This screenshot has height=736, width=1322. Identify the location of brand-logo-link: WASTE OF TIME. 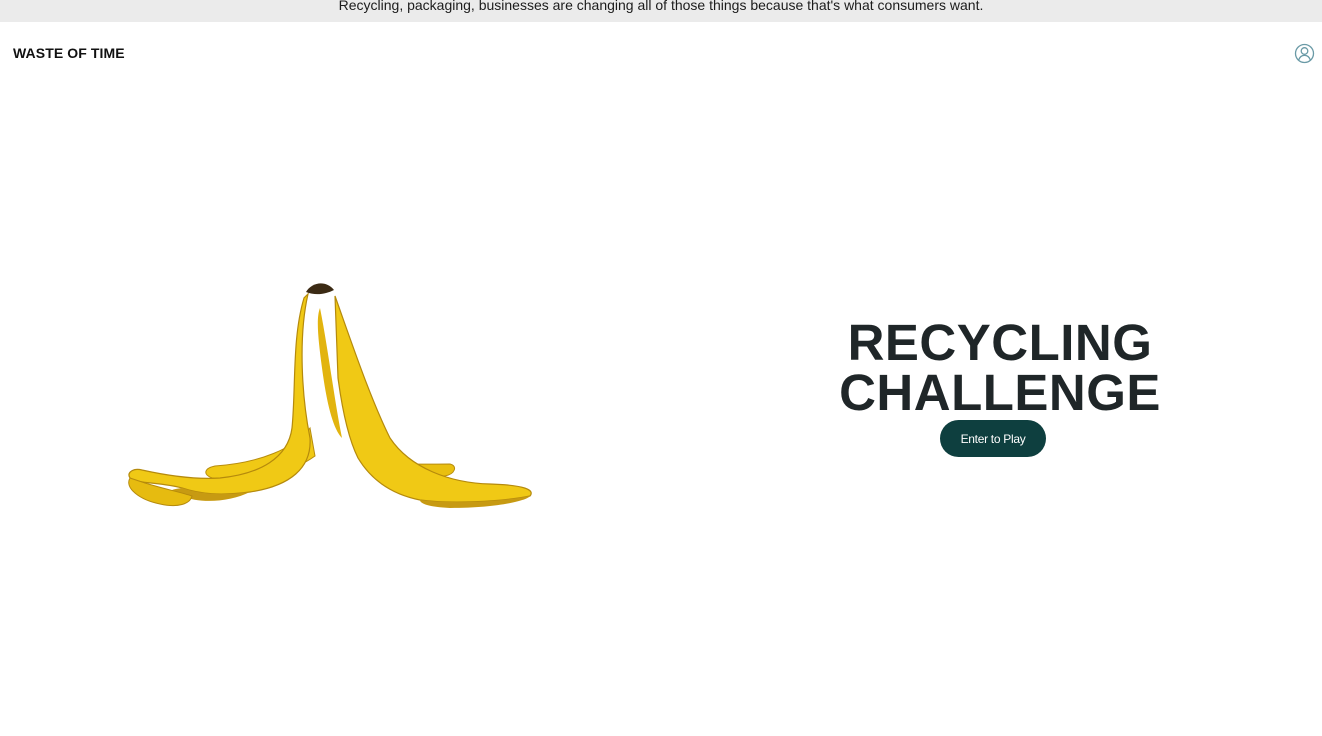
(69, 53).